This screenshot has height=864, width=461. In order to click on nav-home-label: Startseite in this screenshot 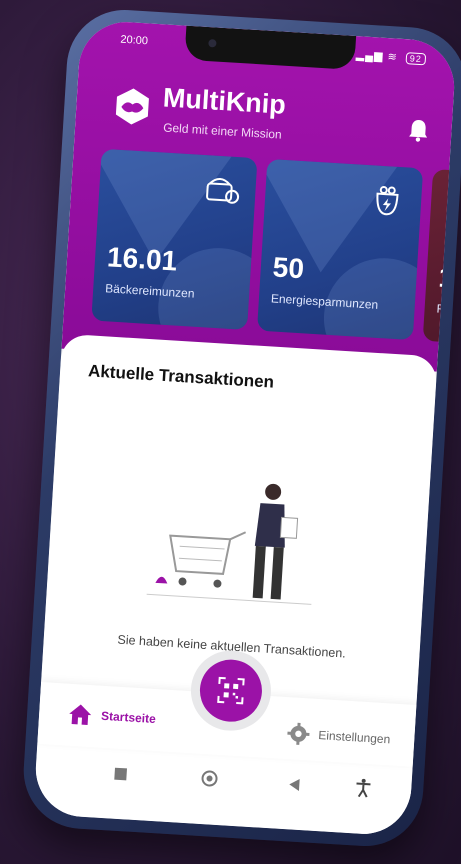, I will do `click(128, 717)`.